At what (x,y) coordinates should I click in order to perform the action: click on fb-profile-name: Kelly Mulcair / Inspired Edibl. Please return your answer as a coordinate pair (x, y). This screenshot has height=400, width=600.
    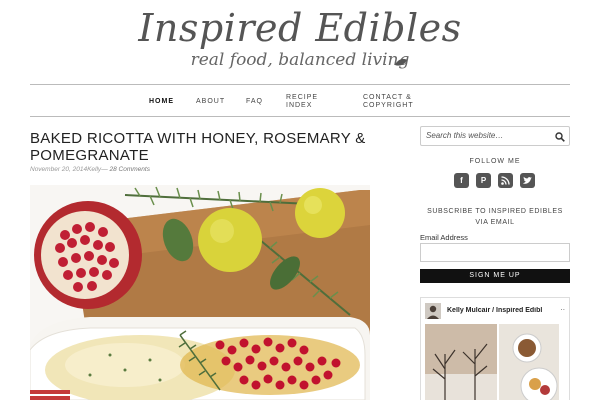
    Looking at the image, I should click on (503, 310).